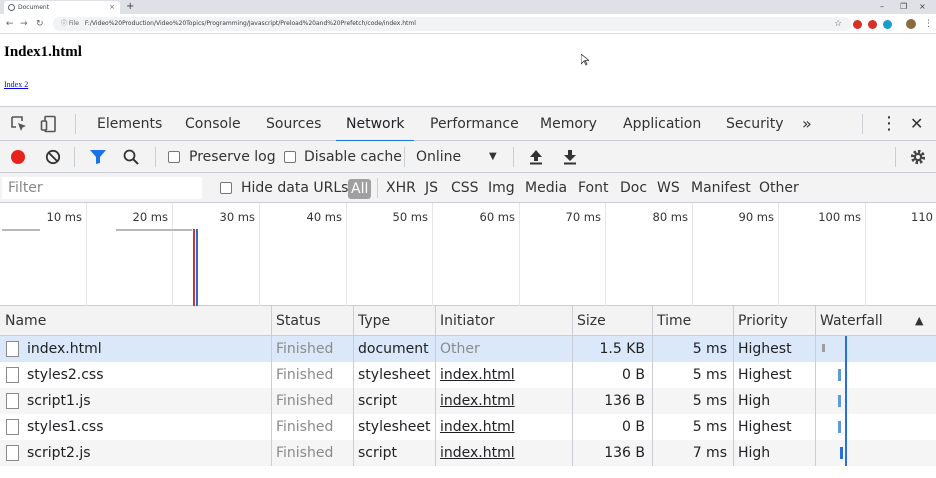  What do you see at coordinates (296, 321) in the screenshot?
I see `column-header-status: Status` at bounding box center [296, 321].